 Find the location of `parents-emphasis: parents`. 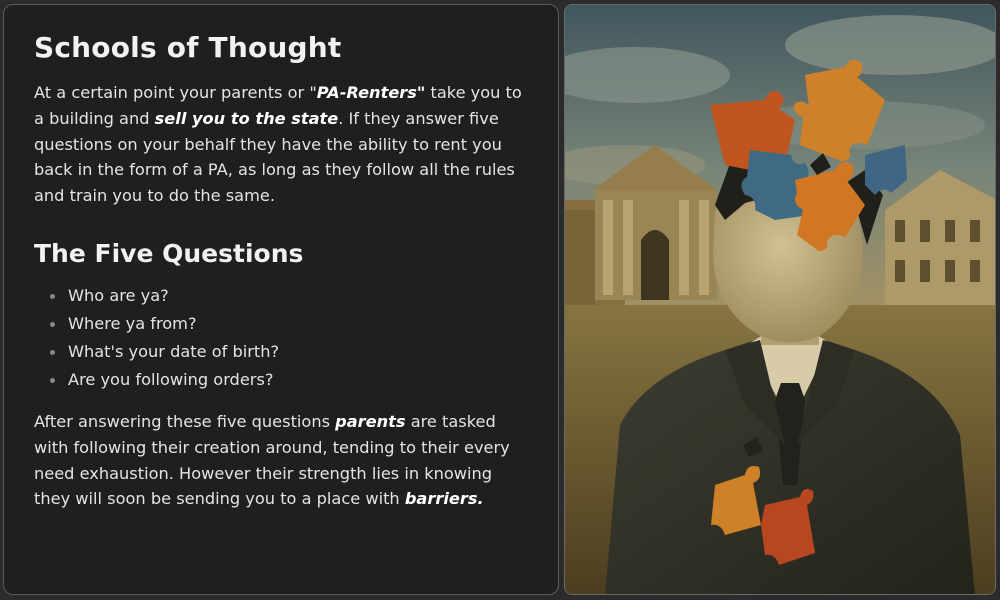

parents-emphasis: parents is located at coordinates (370, 421).